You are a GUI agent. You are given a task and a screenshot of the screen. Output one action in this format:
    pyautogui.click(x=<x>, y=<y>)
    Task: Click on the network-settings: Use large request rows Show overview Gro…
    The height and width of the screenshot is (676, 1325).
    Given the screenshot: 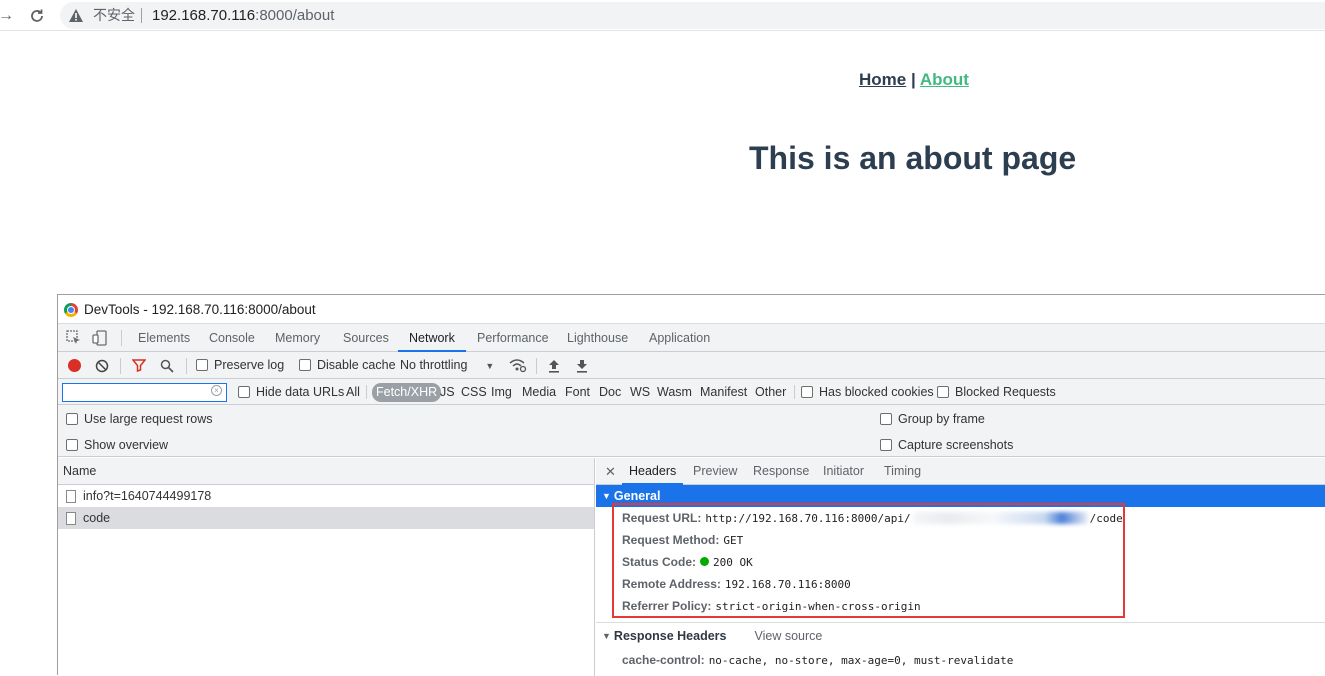 What is the action you would take?
    pyautogui.click(x=691, y=431)
    